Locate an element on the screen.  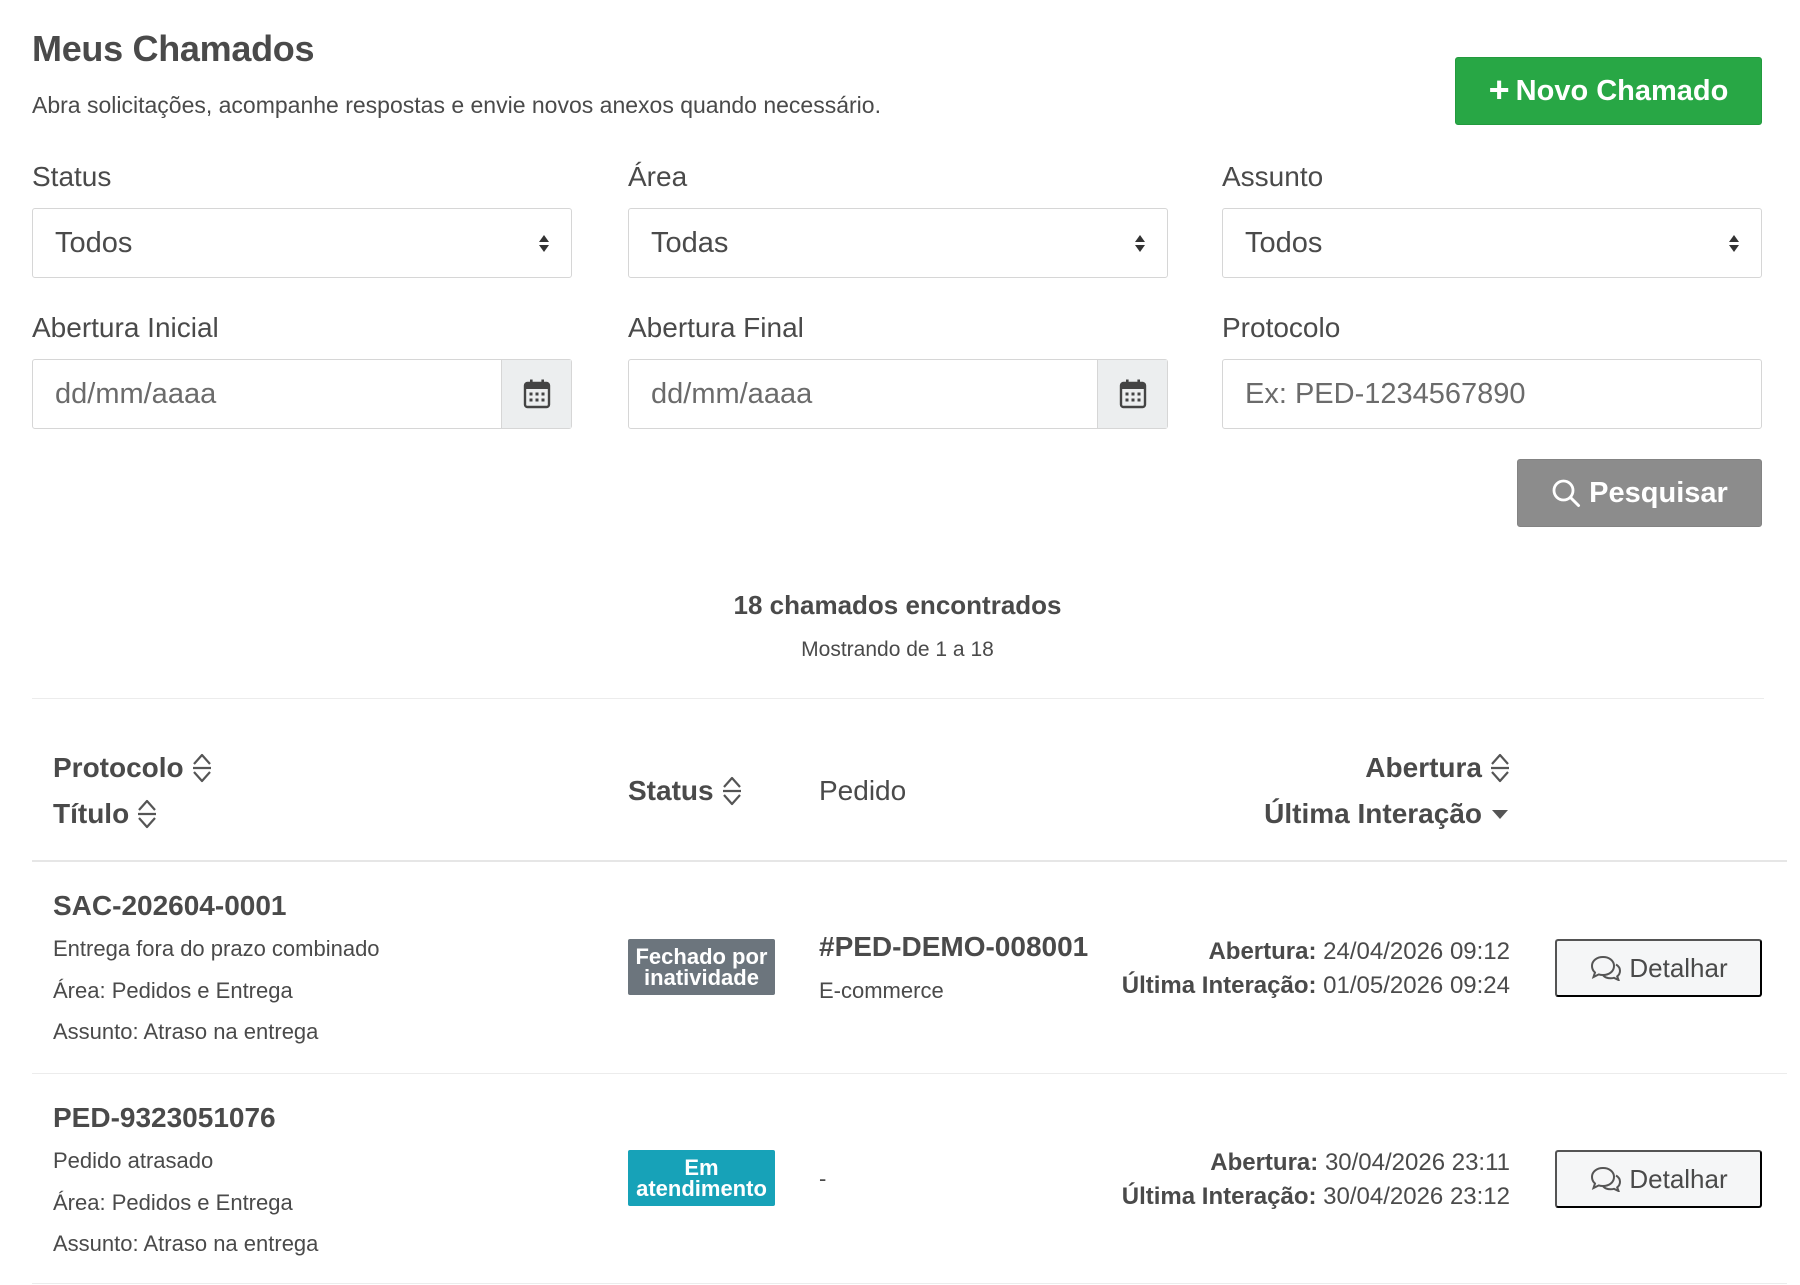
area-select-value: Todas is located at coordinates (690, 242).